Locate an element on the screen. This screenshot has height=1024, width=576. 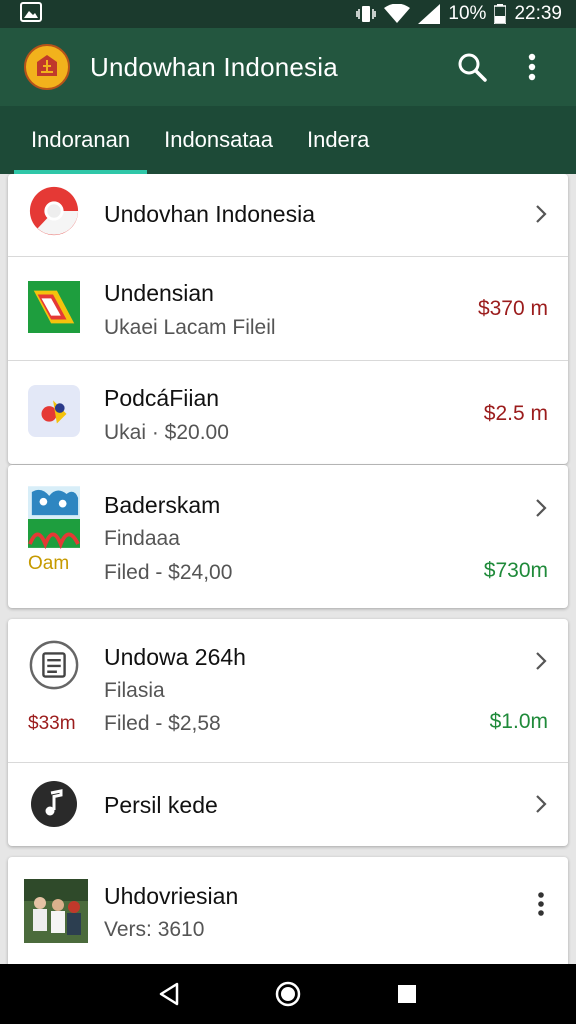
slides-icon is located at coordinates (54, 307).